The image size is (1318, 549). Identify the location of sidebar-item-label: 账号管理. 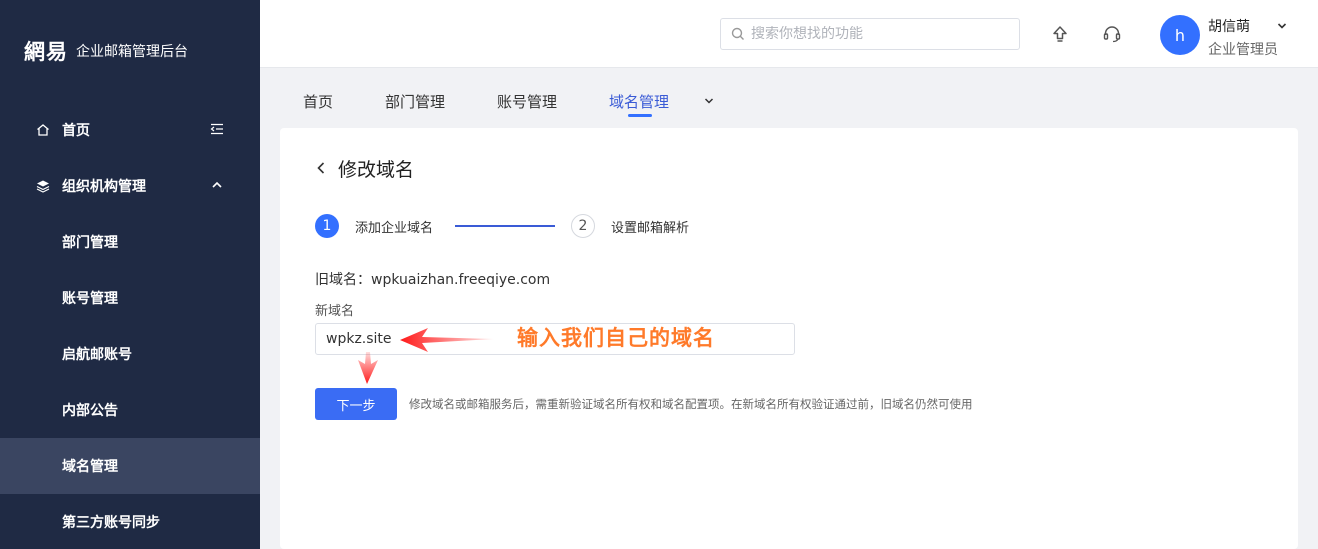
(90, 299).